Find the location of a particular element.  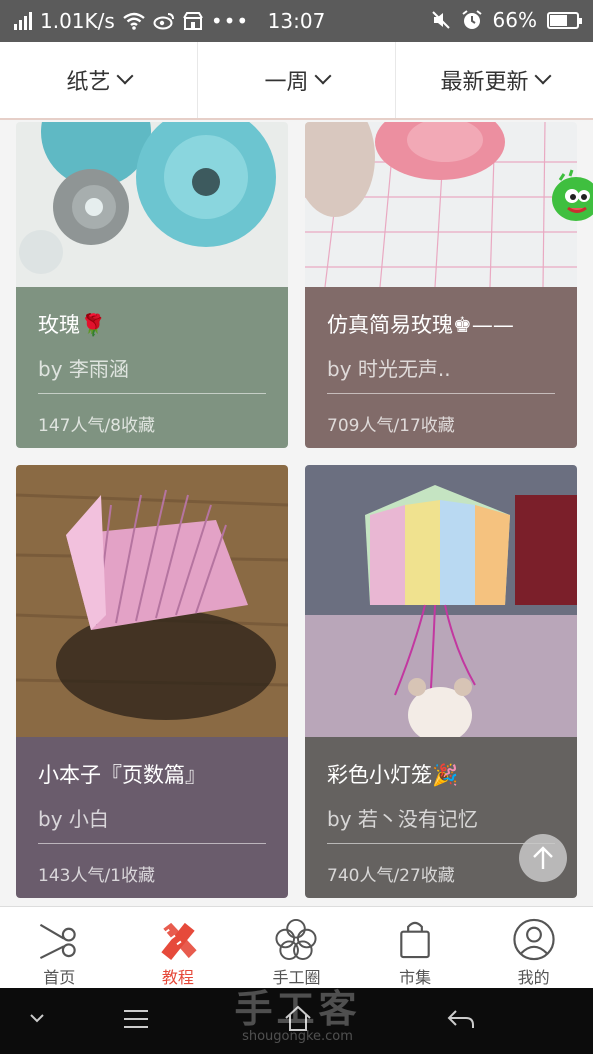

tutorial-card: 仿真简易玫瑰♚—— by 时光无声.. 709人气/17收藏 is located at coordinates (441, 285).